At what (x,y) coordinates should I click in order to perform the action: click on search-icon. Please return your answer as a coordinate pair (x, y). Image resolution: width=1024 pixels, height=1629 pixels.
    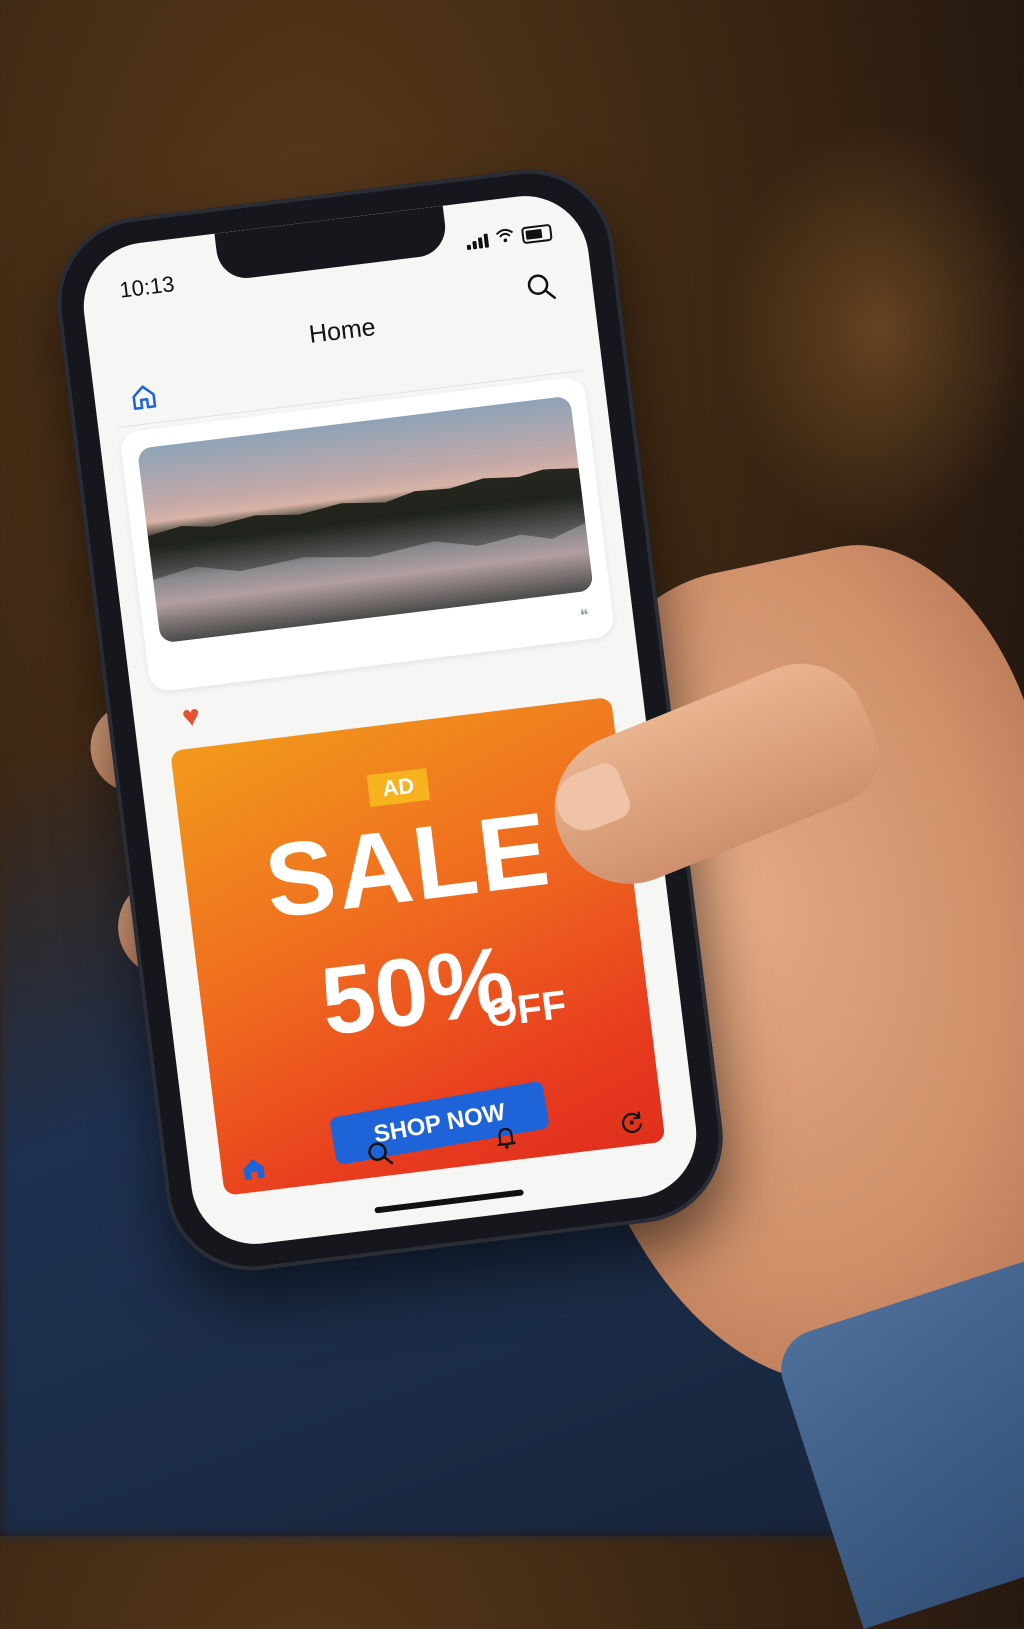
    Looking at the image, I should click on (541, 287).